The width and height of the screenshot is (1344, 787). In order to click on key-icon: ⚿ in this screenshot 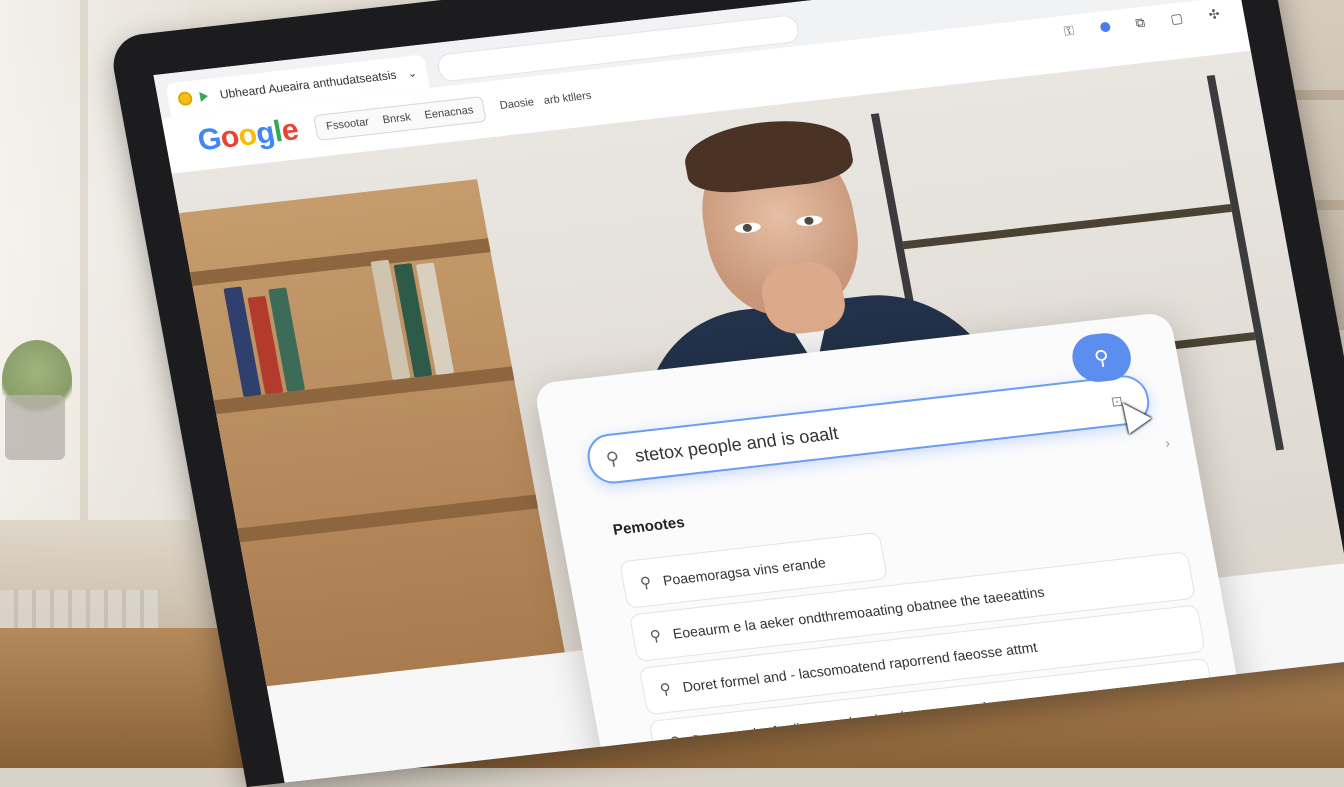, I will do `click(1069, 31)`.